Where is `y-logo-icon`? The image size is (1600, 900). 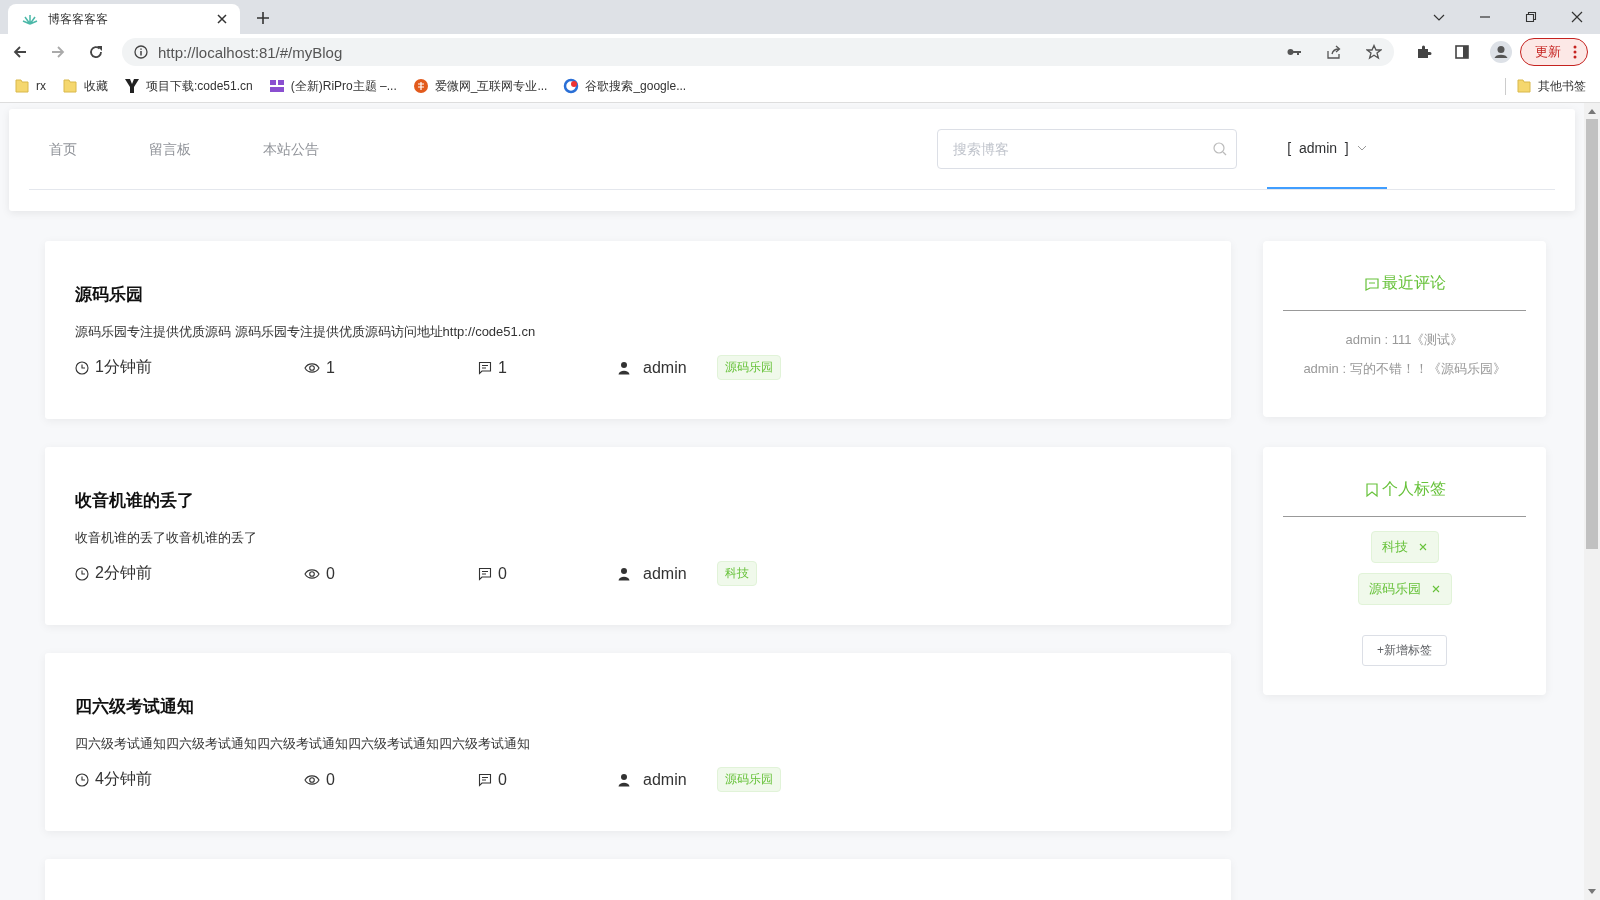 y-logo-icon is located at coordinates (132, 86).